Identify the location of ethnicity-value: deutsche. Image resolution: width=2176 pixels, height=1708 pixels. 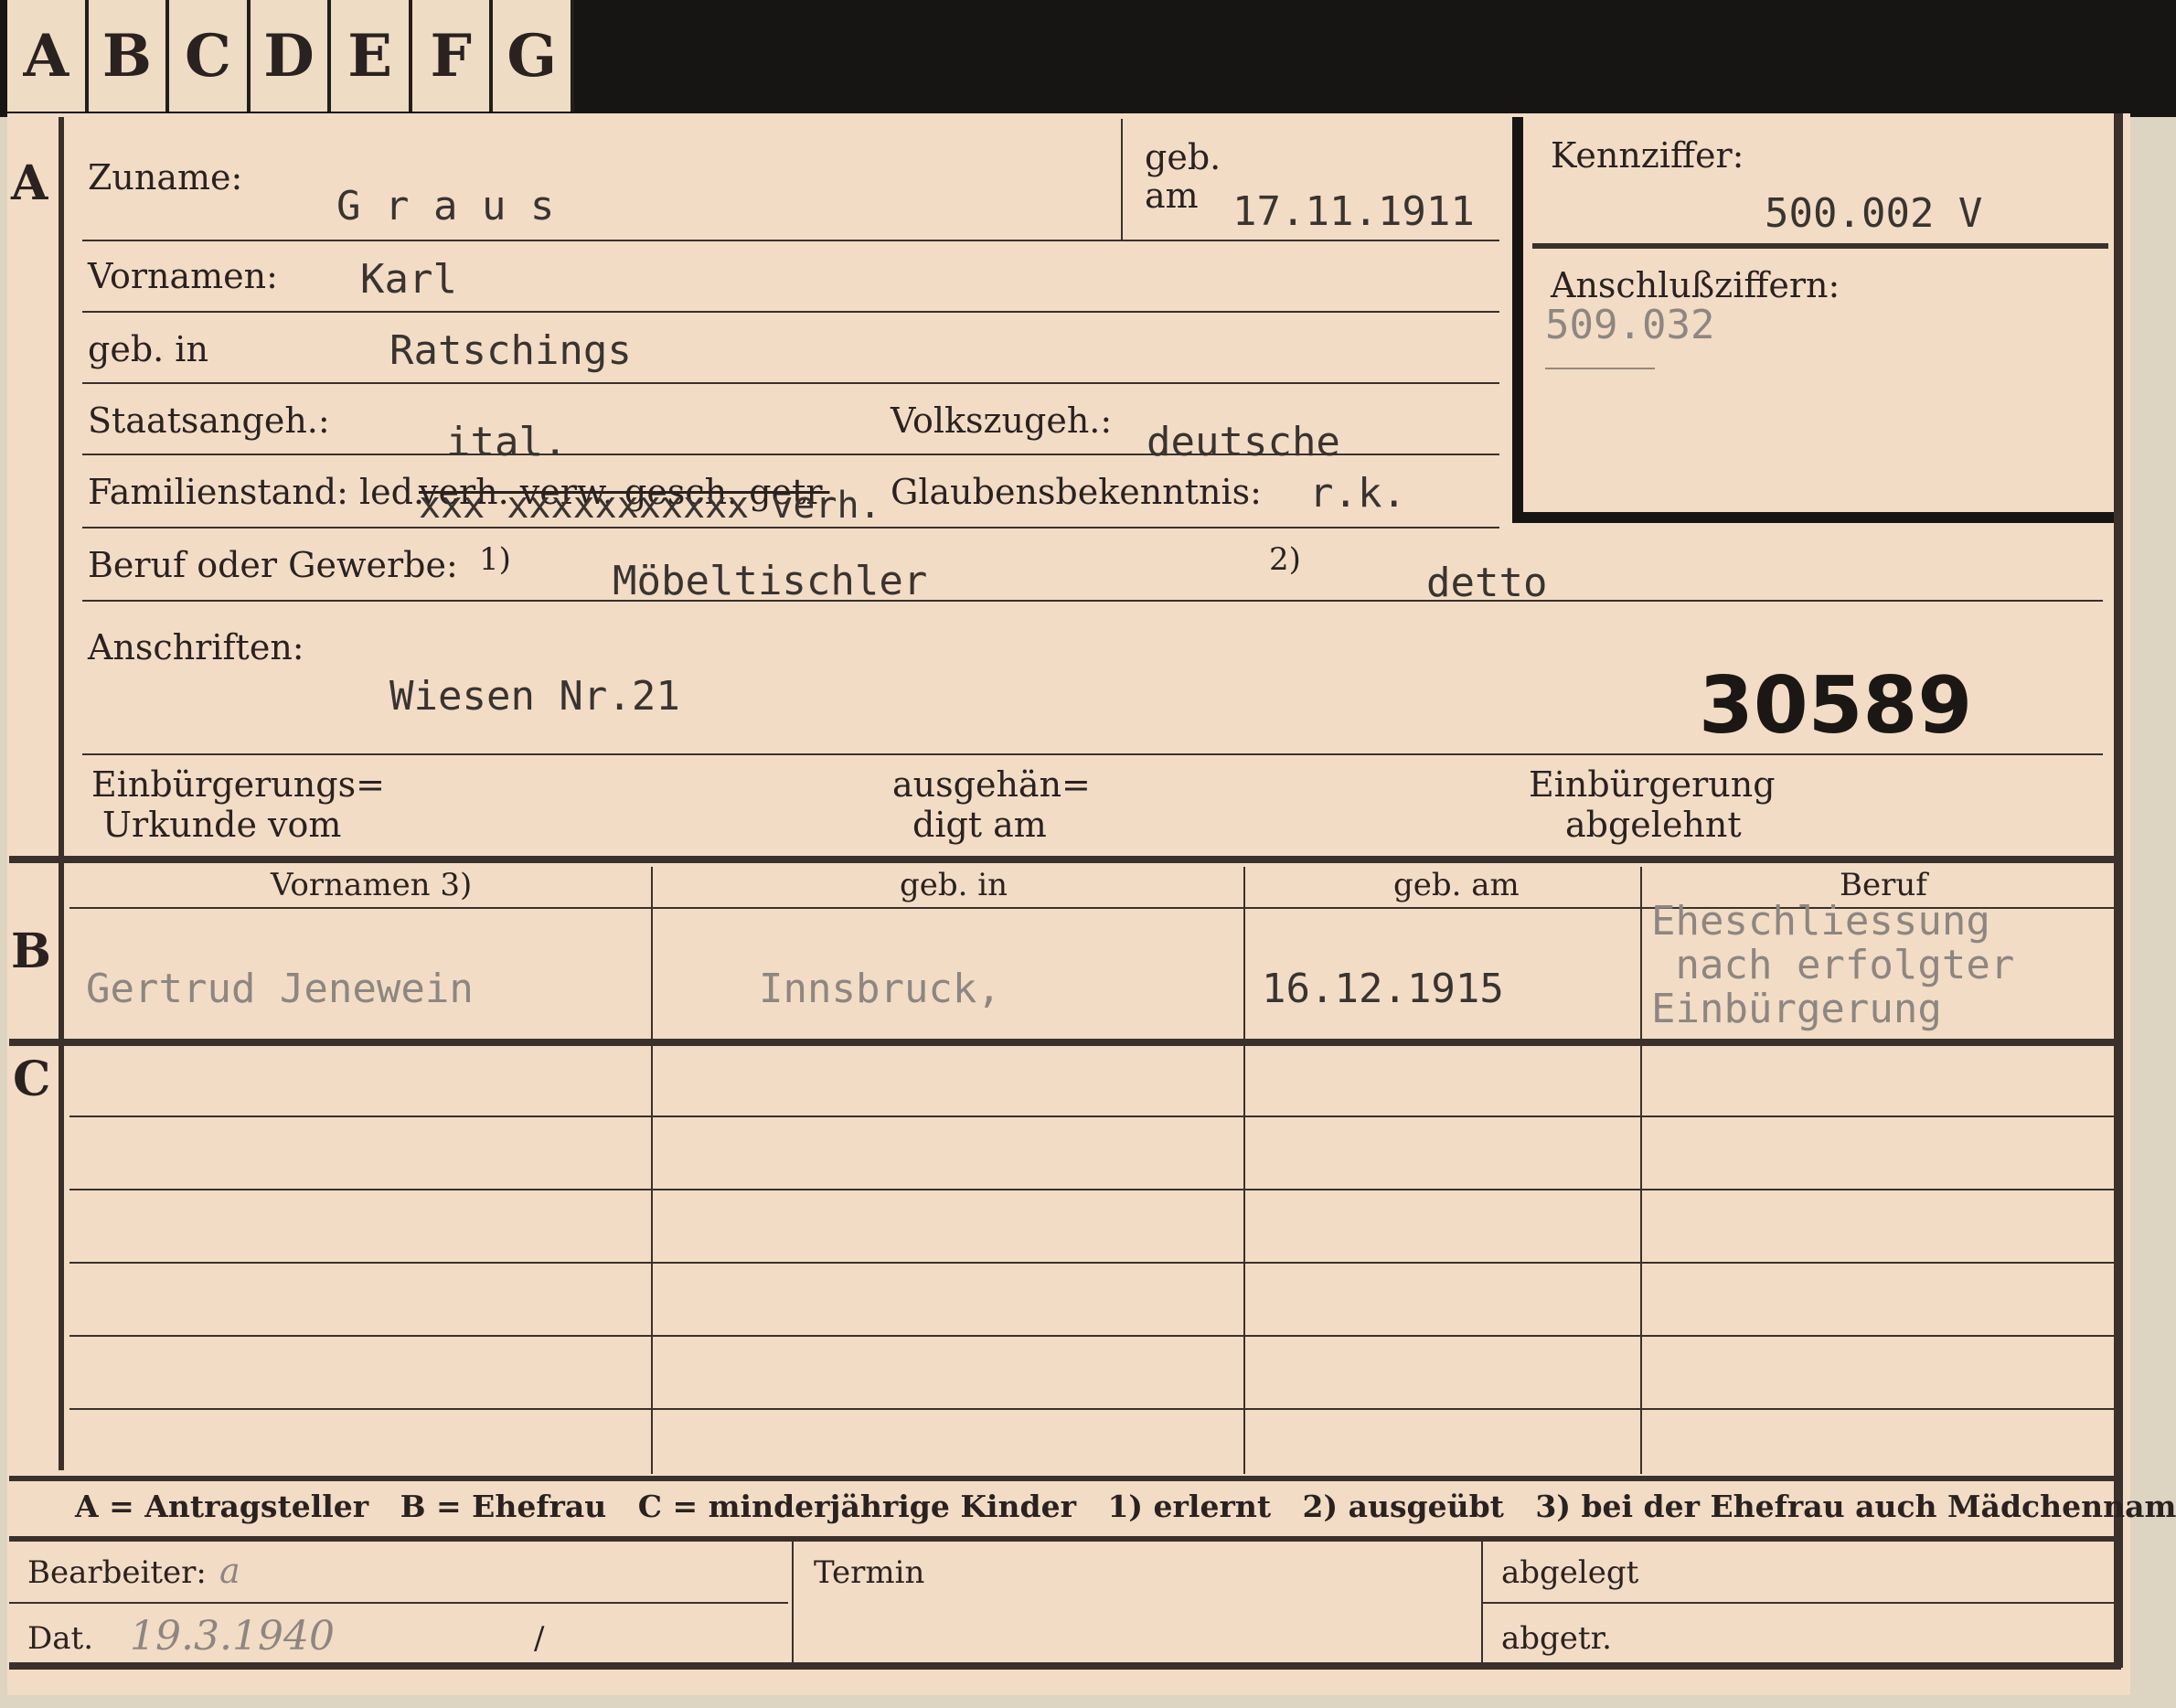
(1243, 442).